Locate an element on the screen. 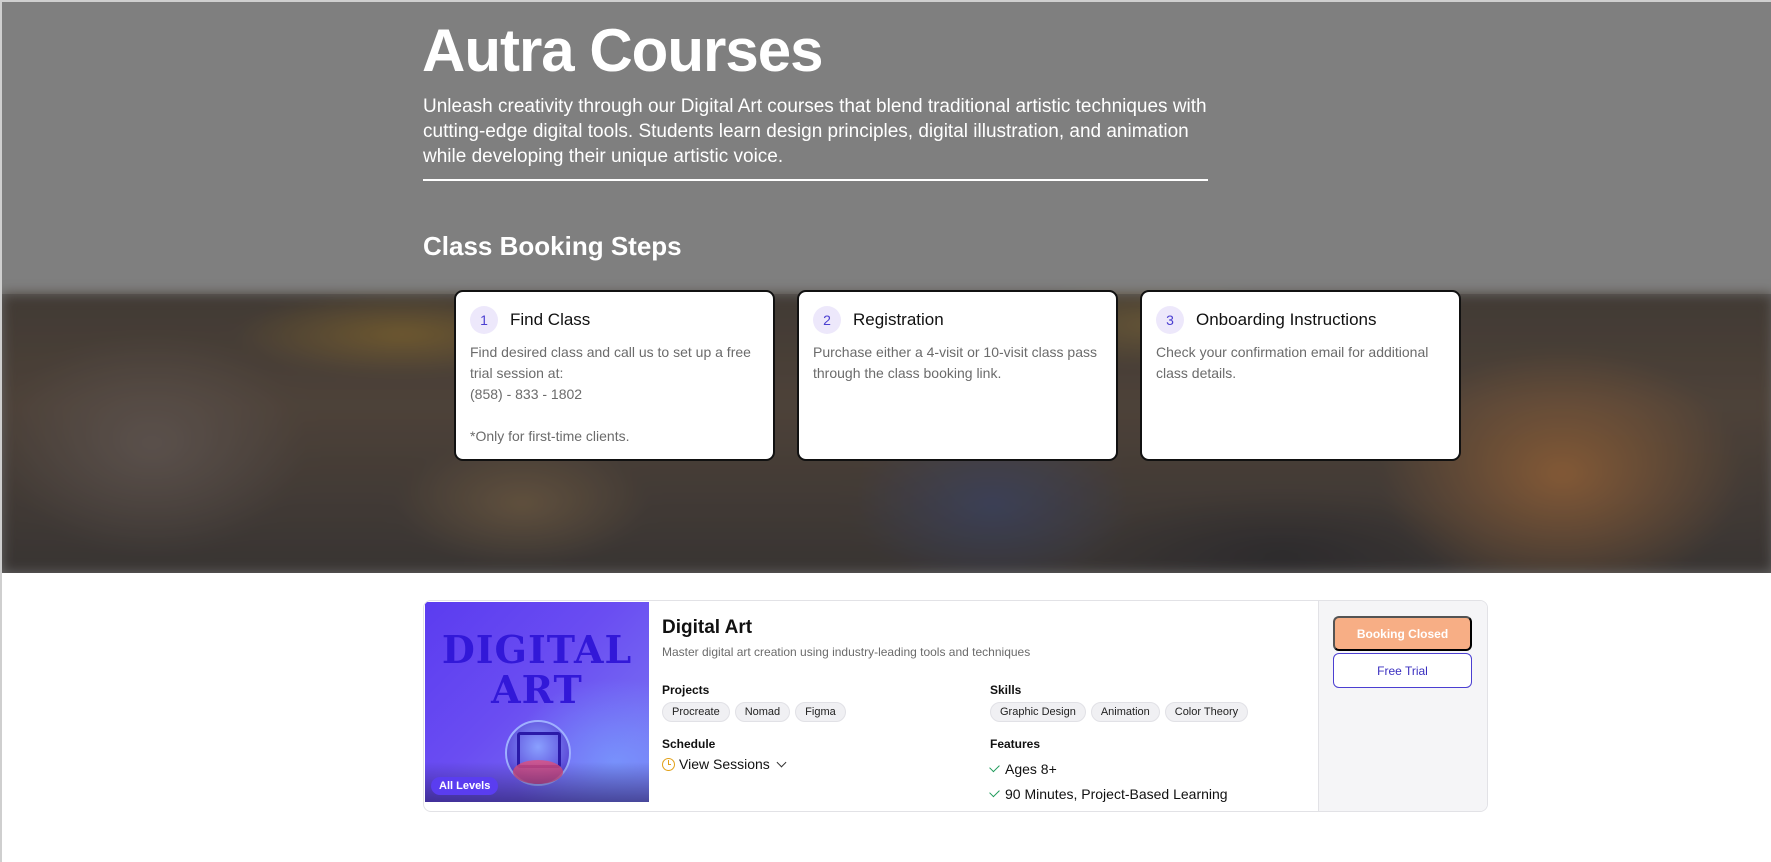 This screenshot has width=1771, height=862. step-number: 2 is located at coordinates (827, 320).